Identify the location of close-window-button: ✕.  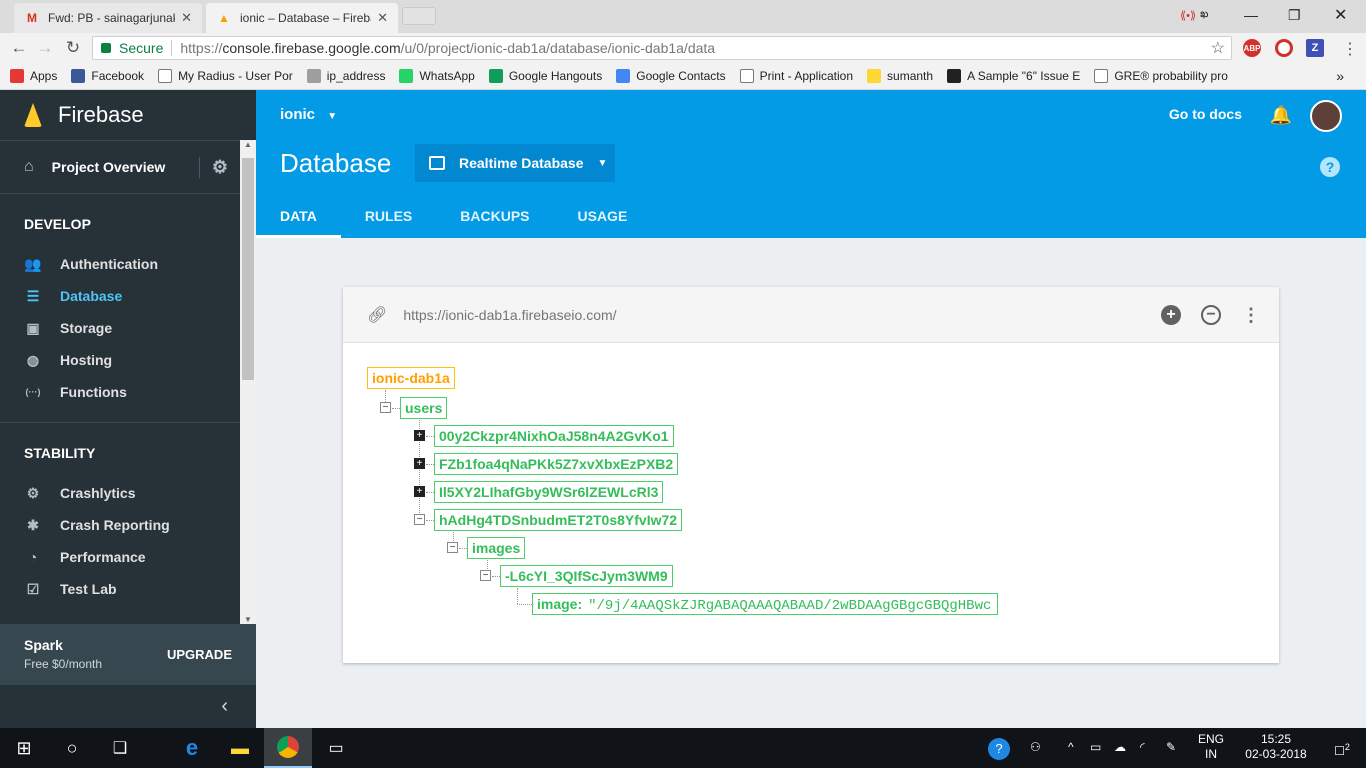
(1340, 15).